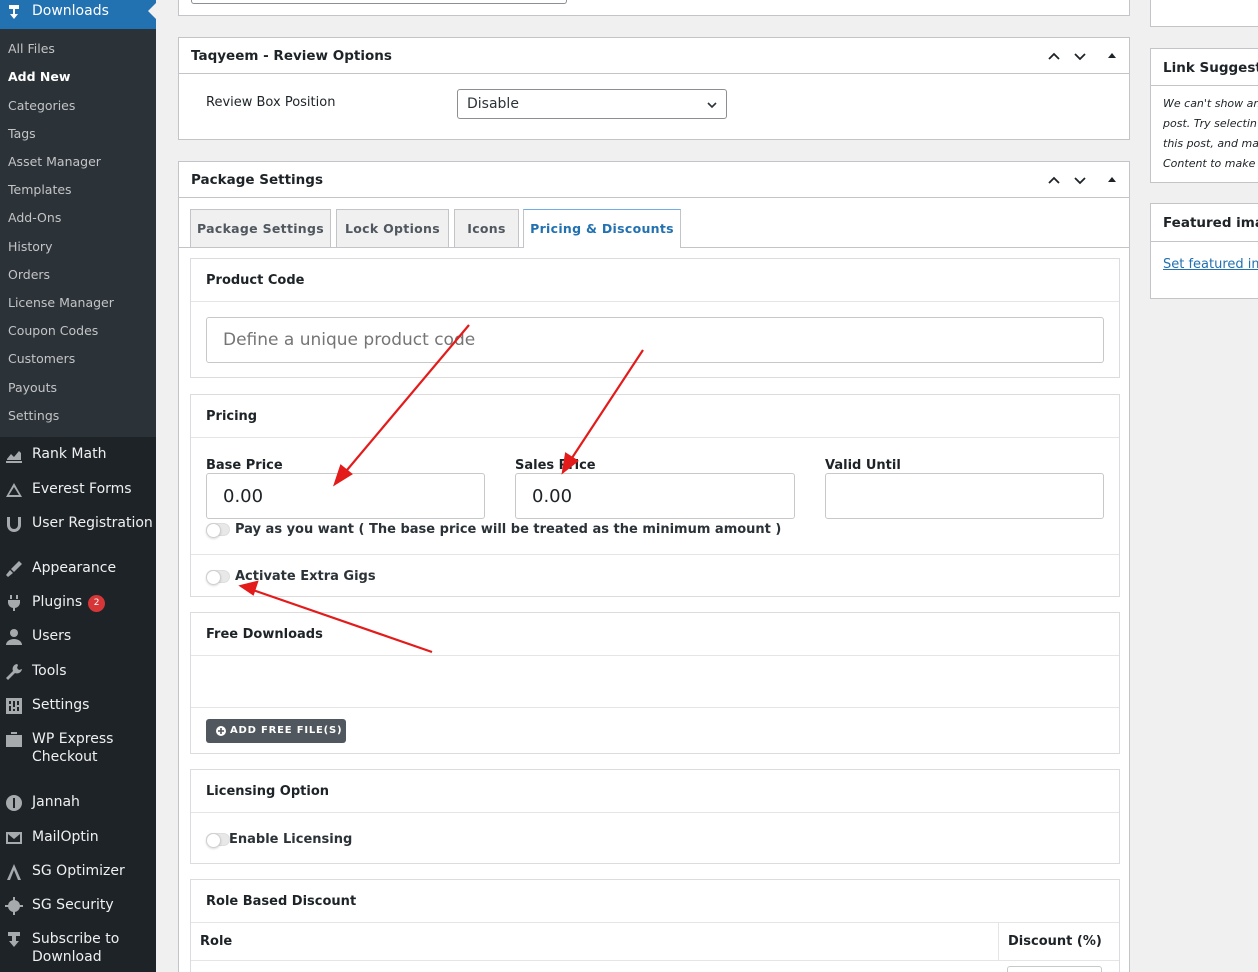 This screenshot has width=1258, height=972. What do you see at coordinates (73, 905) in the screenshot?
I see `menu-label: SG Security` at bounding box center [73, 905].